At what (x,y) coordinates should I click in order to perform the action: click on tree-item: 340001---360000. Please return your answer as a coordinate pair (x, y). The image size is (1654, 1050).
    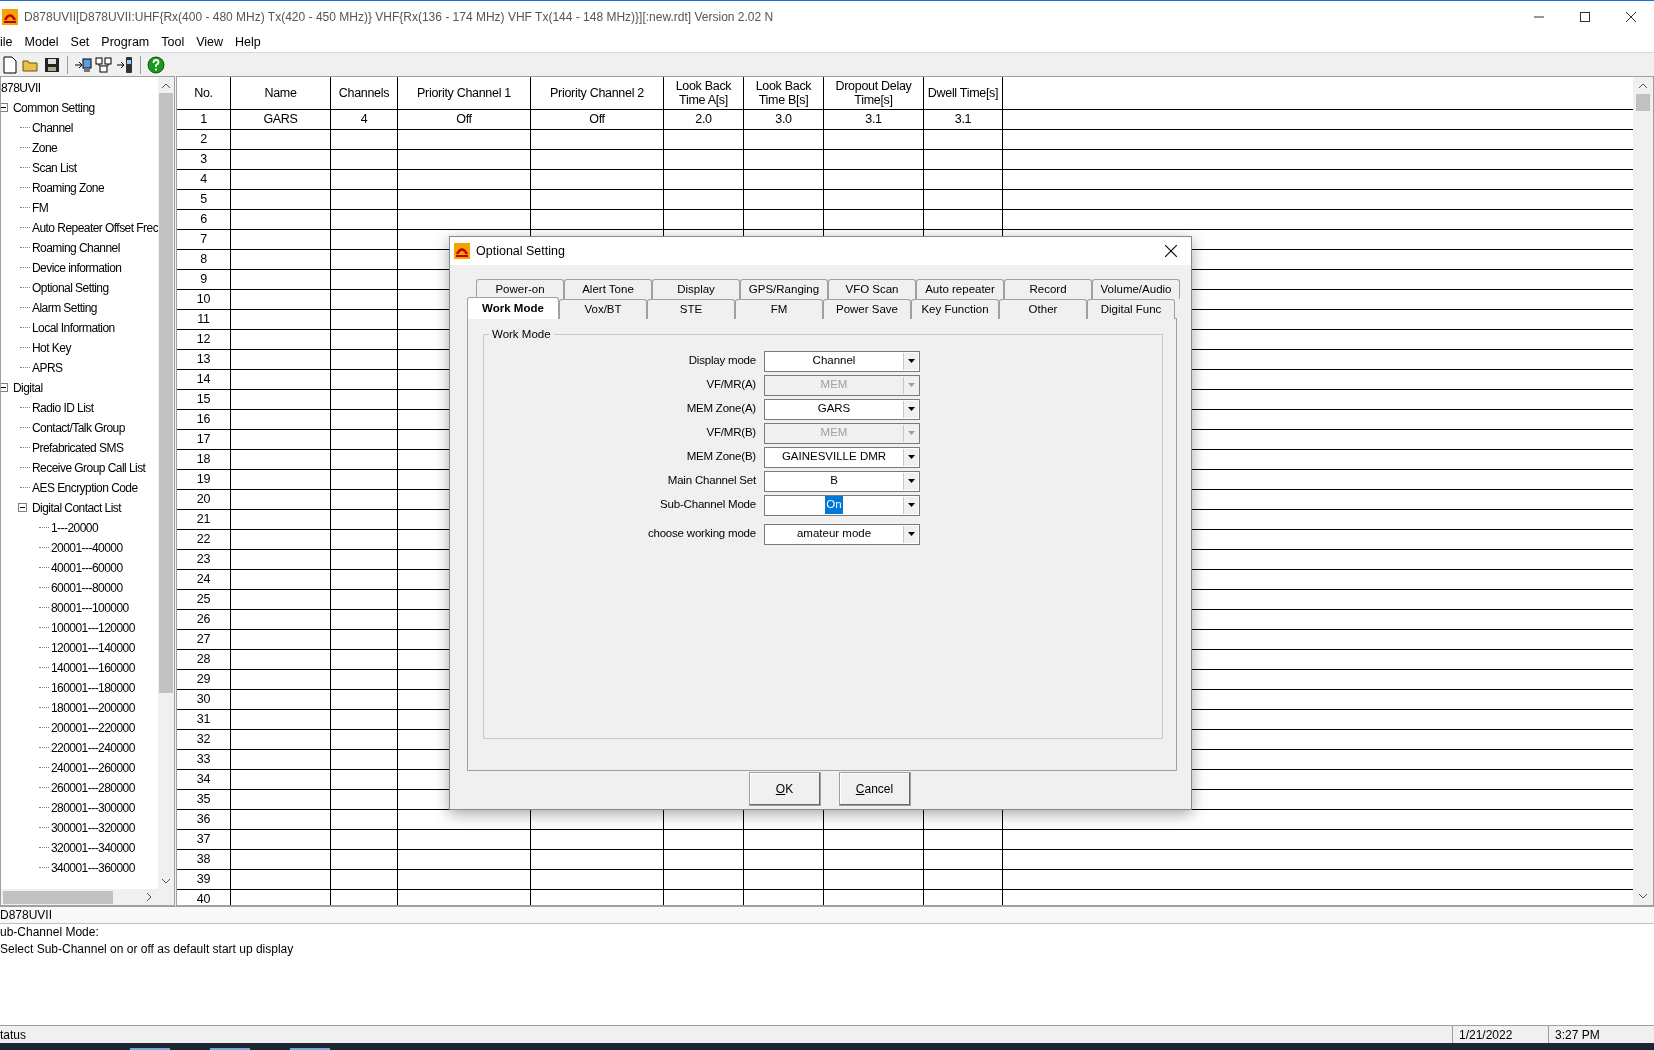
    Looking at the image, I should click on (93, 868).